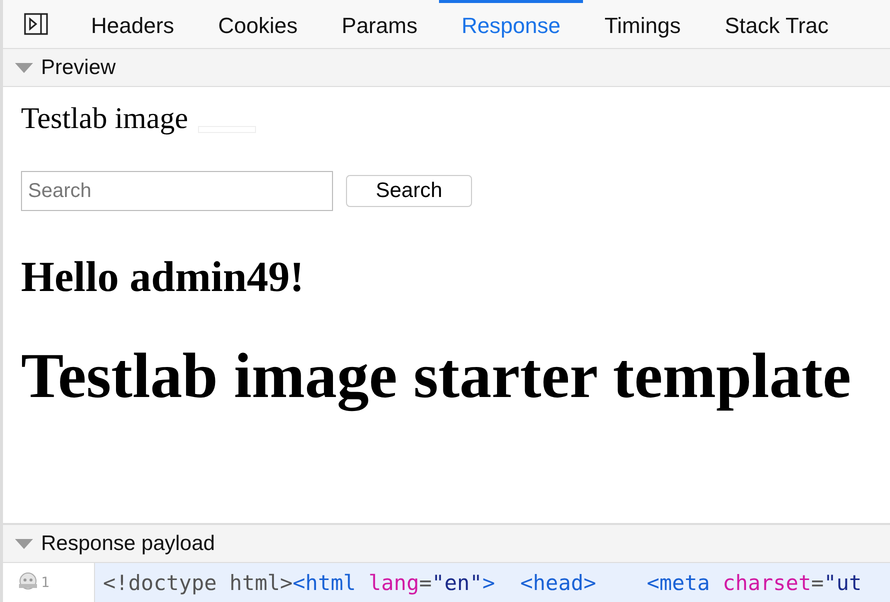 Image resolution: width=890 pixels, height=602 pixels. I want to click on line-number: 1, so click(45, 583).